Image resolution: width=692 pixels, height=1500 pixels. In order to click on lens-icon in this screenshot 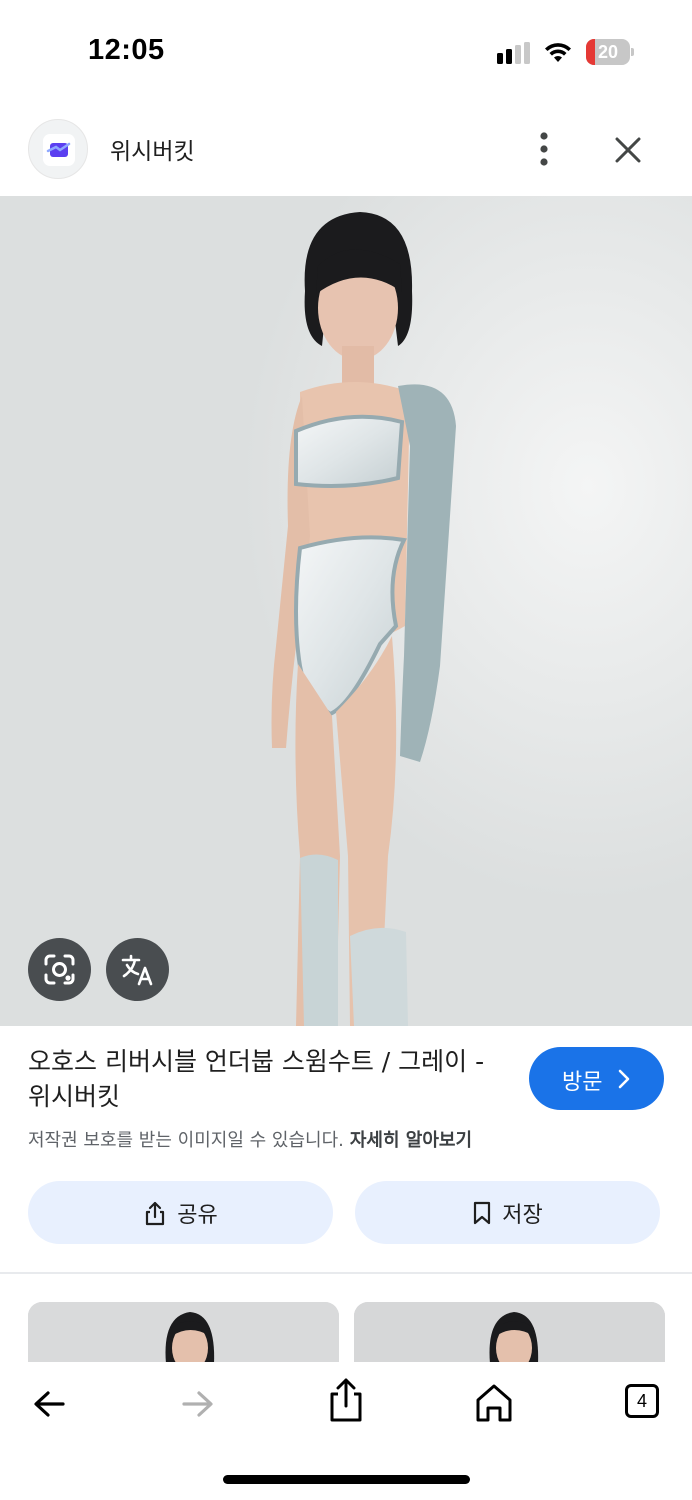, I will do `click(59, 969)`.